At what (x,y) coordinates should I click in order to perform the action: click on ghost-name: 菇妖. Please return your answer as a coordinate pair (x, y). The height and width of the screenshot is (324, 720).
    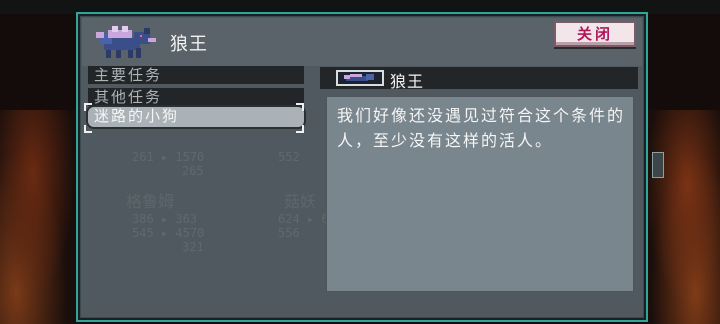
    Looking at the image, I should click on (300, 201).